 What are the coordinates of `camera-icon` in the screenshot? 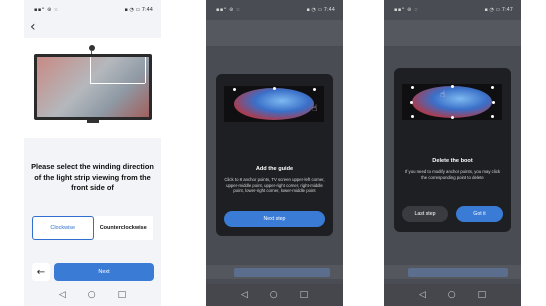 It's located at (92, 48).